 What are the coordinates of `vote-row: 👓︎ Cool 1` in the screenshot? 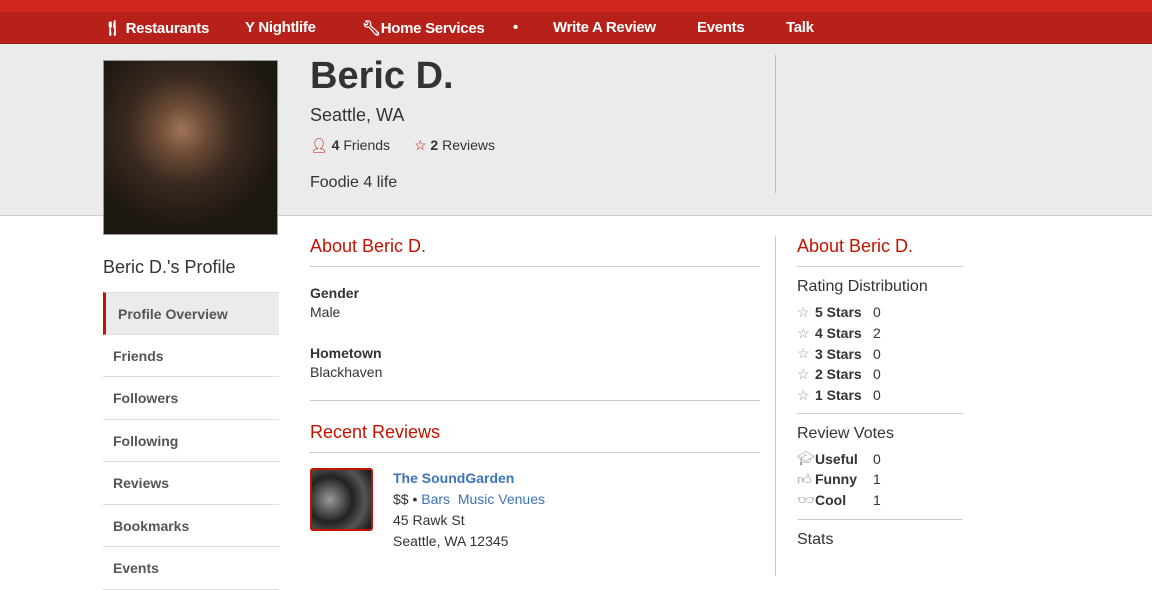 It's located at (880, 500).